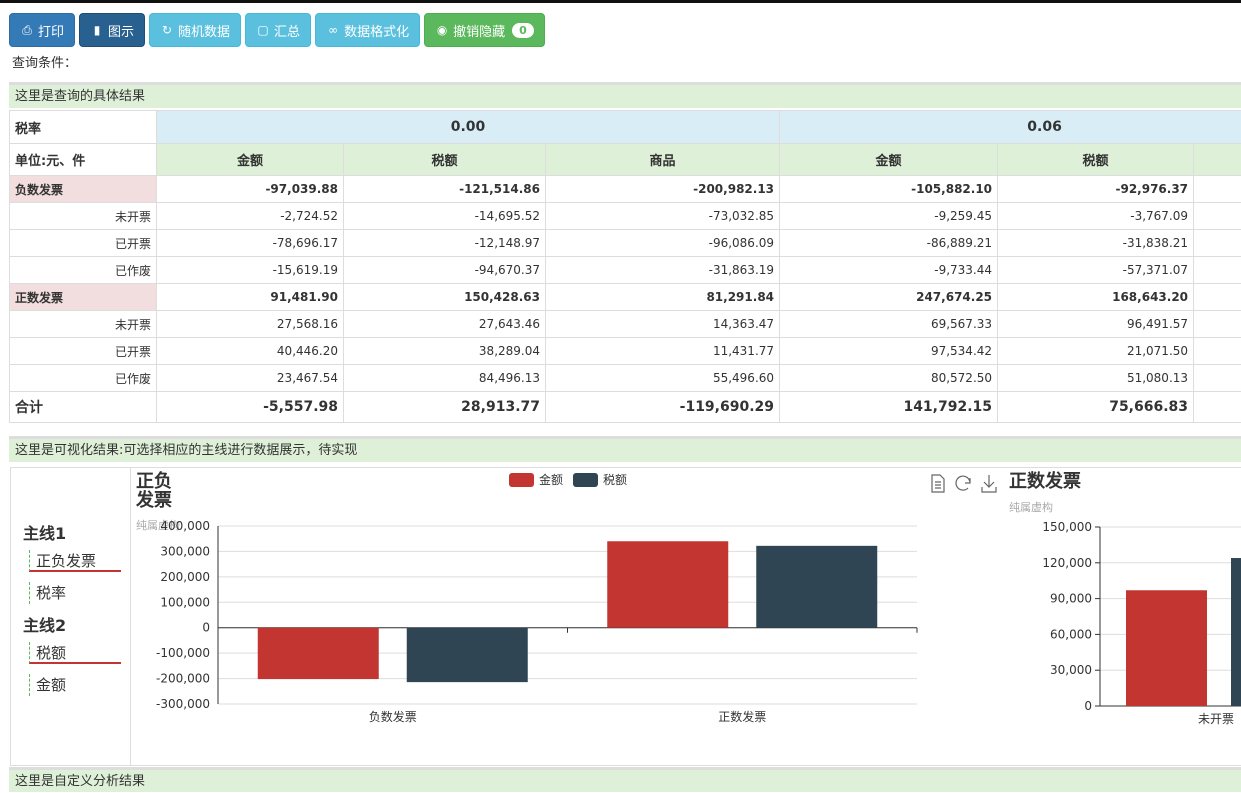 The image size is (1241, 793). I want to click on total-cell: 75,666.83, so click(1096, 407).